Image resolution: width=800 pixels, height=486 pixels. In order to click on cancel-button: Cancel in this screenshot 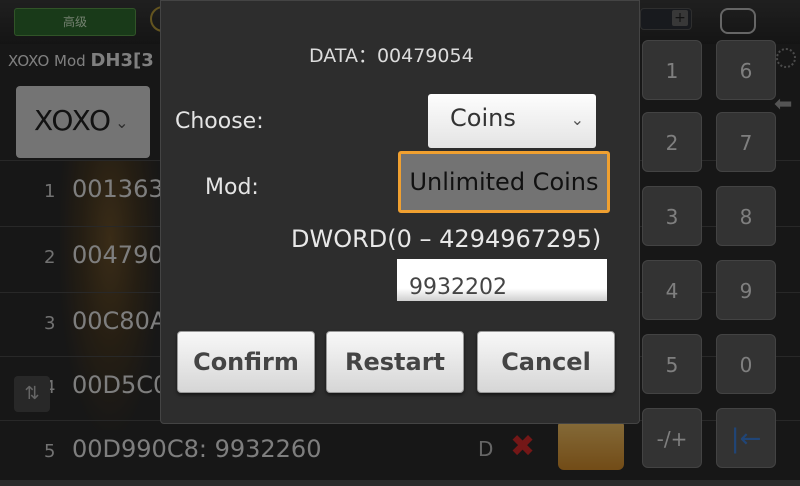, I will do `click(546, 362)`.